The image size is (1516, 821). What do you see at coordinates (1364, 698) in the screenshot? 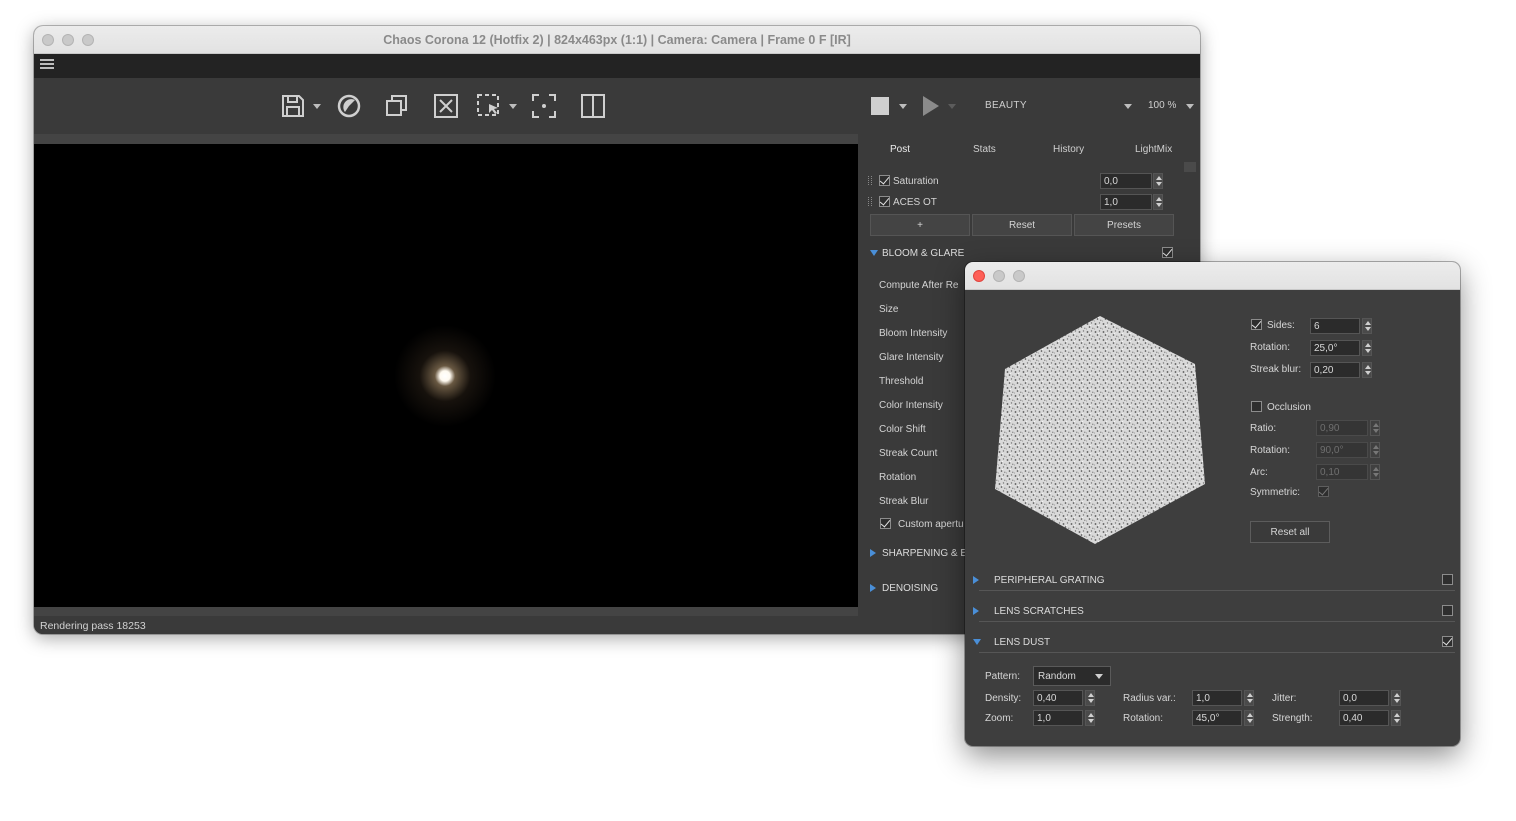
I see `jitter-input: 0,0` at bounding box center [1364, 698].